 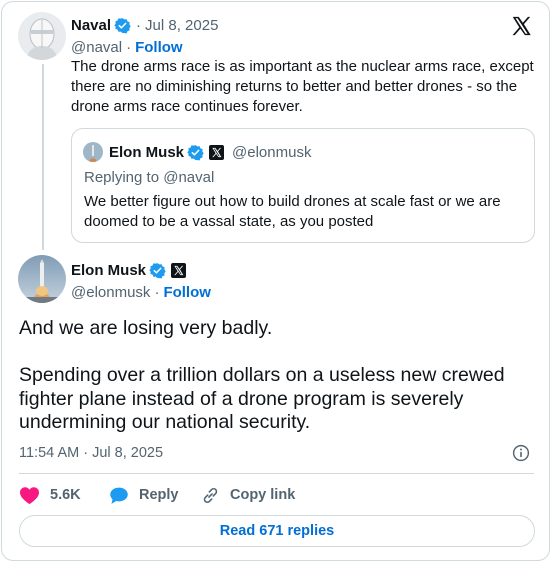 What do you see at coordinates (210, 495) in the screenshot?
I see `link-icon` at bounding box center [210, 495].